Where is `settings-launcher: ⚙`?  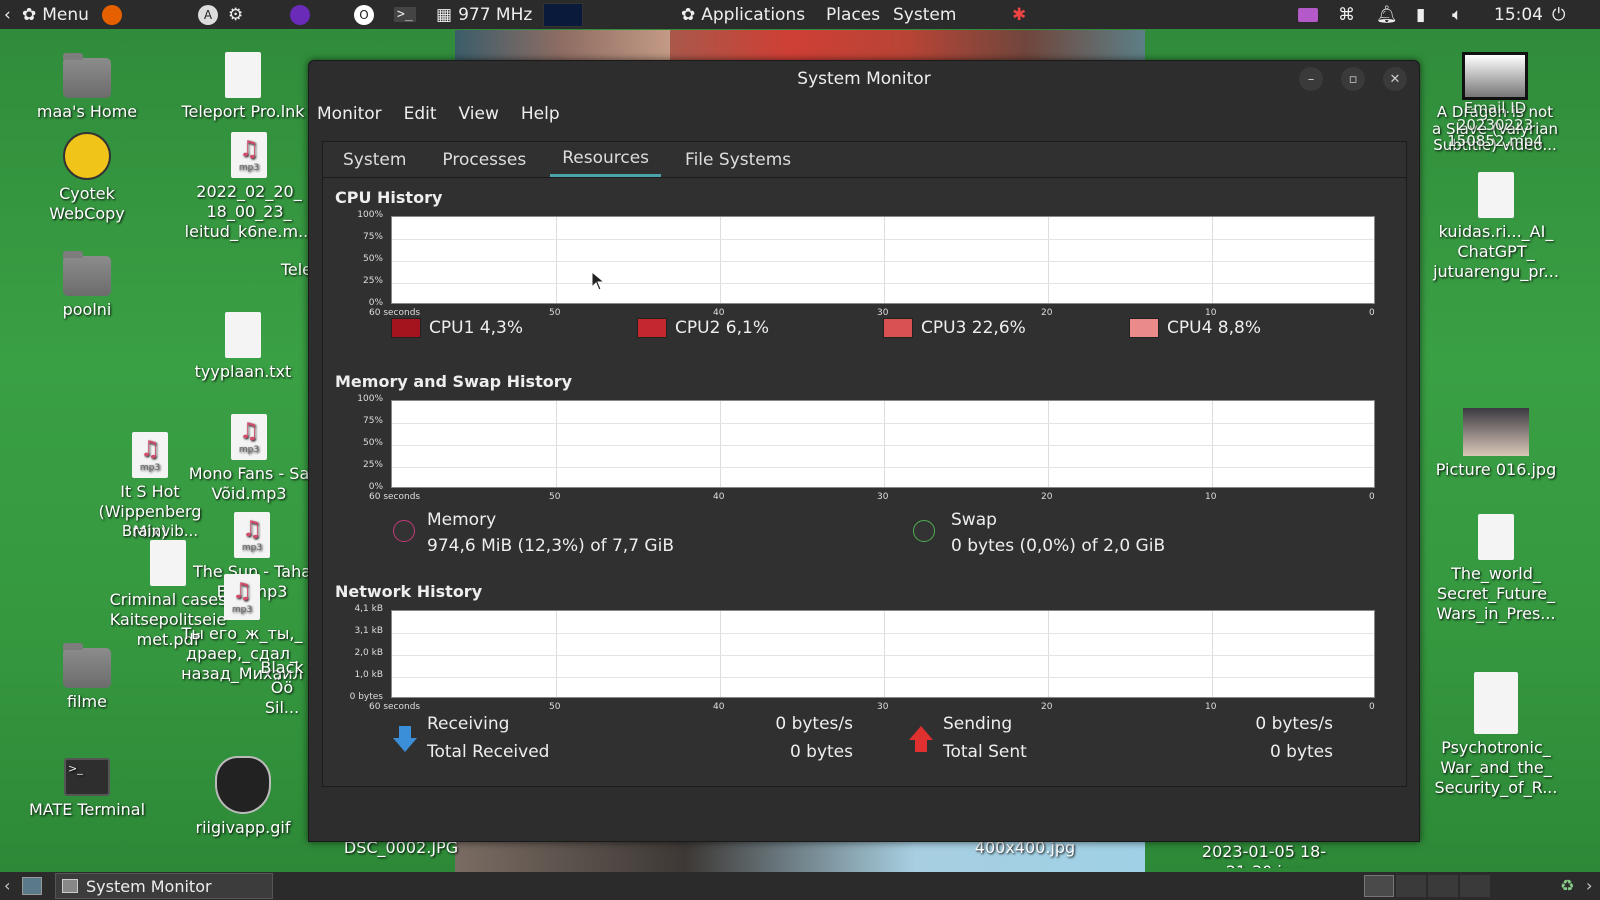 settings-launcher: ⚙ is located at coordinates (235, 14).